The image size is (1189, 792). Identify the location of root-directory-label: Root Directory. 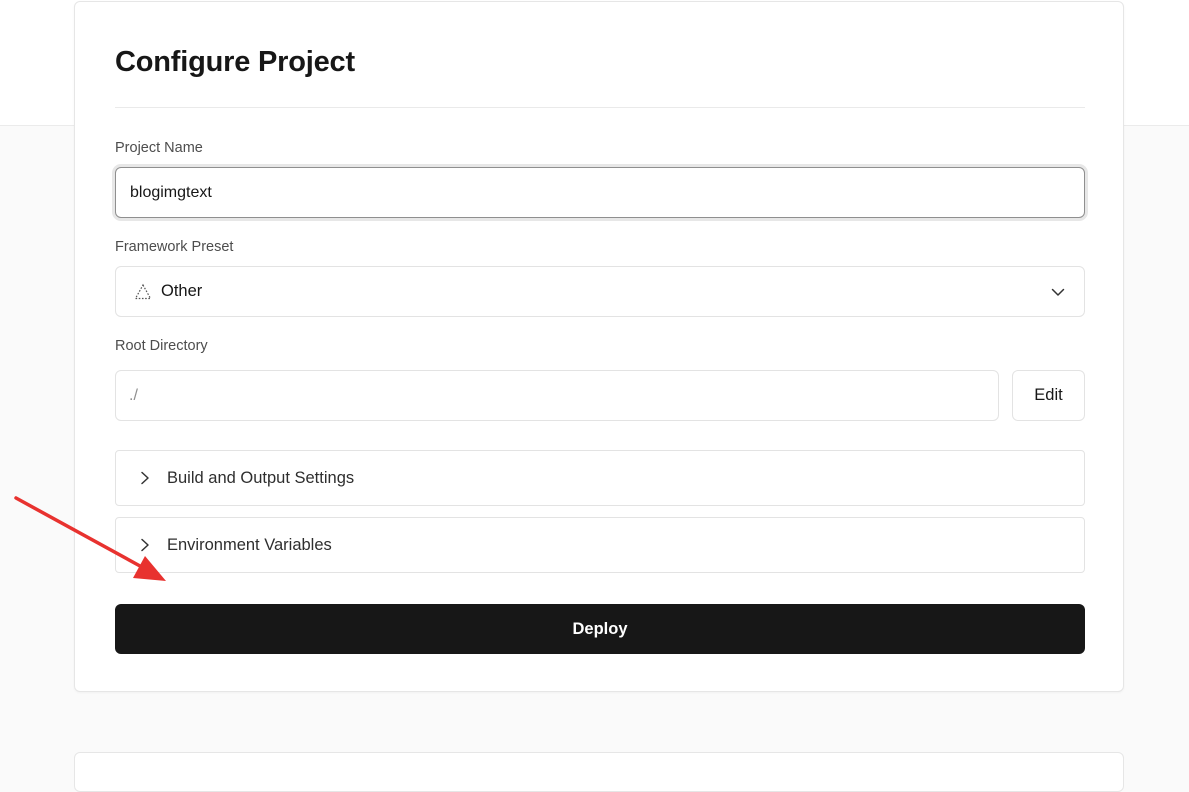
(161, 346).